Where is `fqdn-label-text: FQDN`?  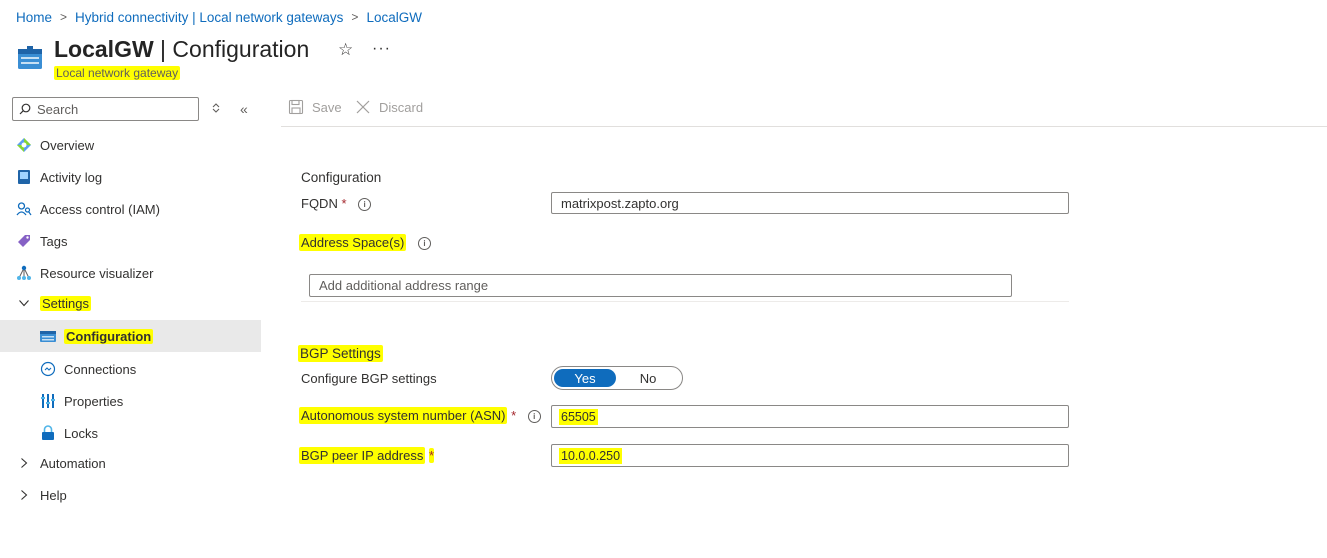
fqdn-label-text: FQDN is located at coordinates (319, 203).